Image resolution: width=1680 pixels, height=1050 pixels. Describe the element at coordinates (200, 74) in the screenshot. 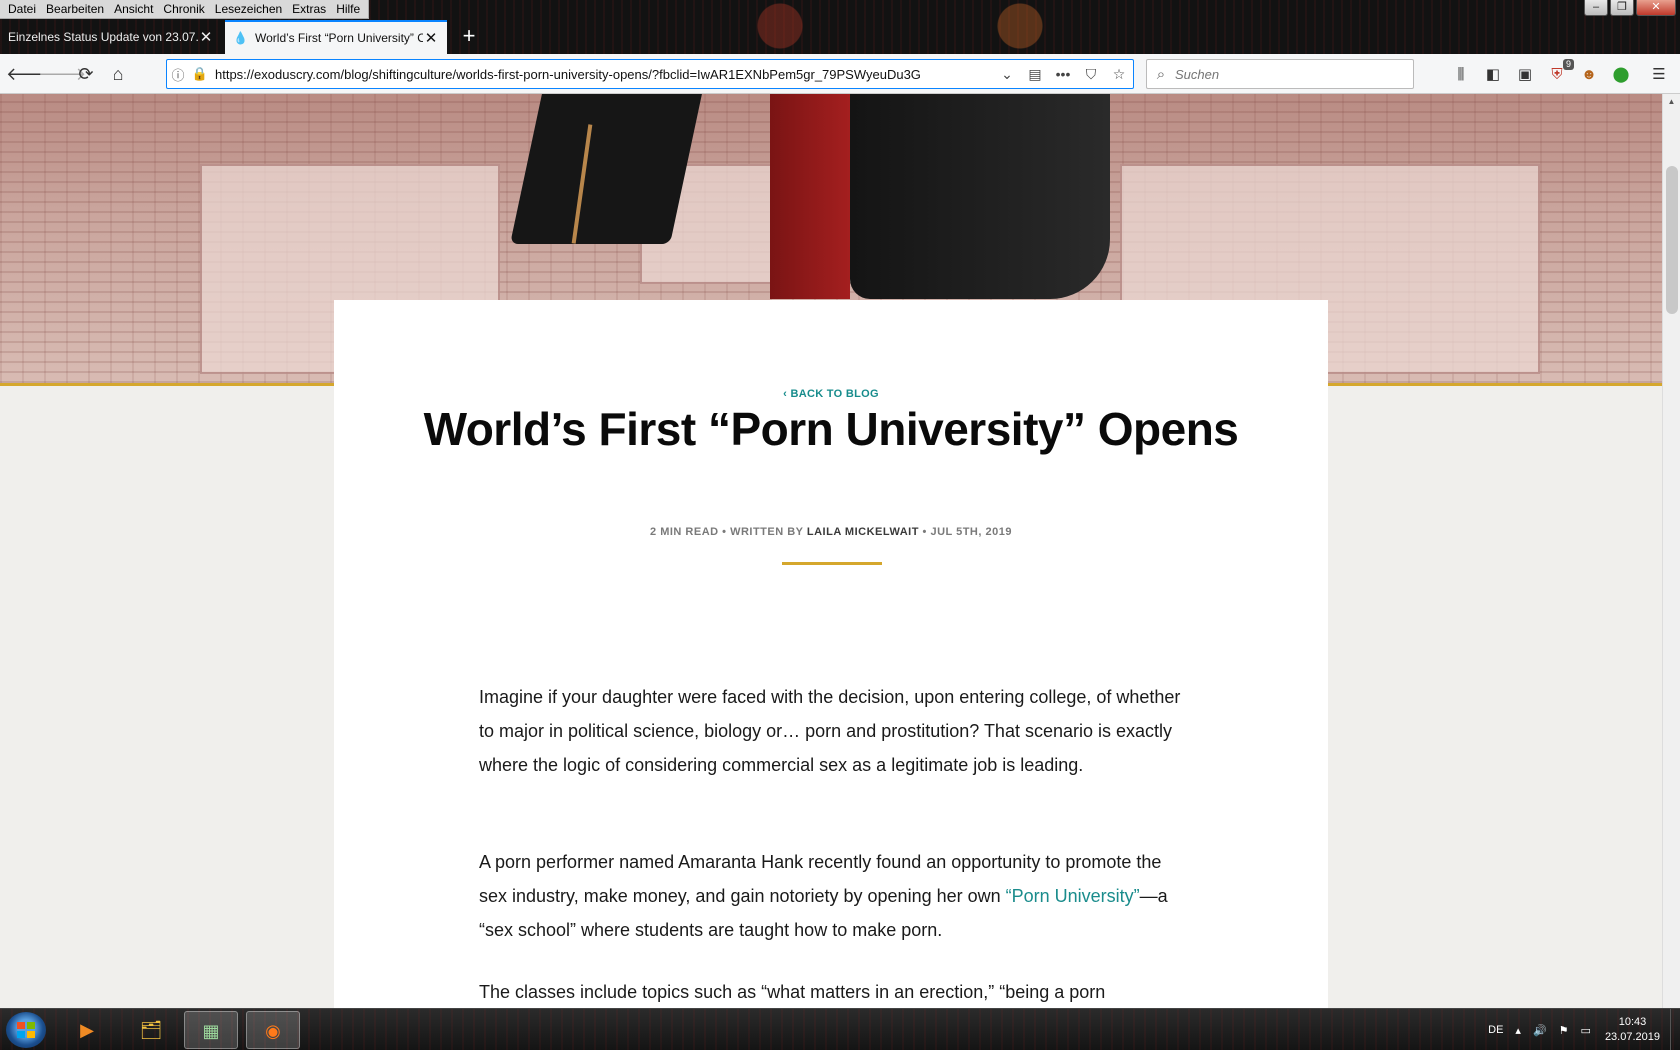

I see `lock-icon: 🔒` at that location.